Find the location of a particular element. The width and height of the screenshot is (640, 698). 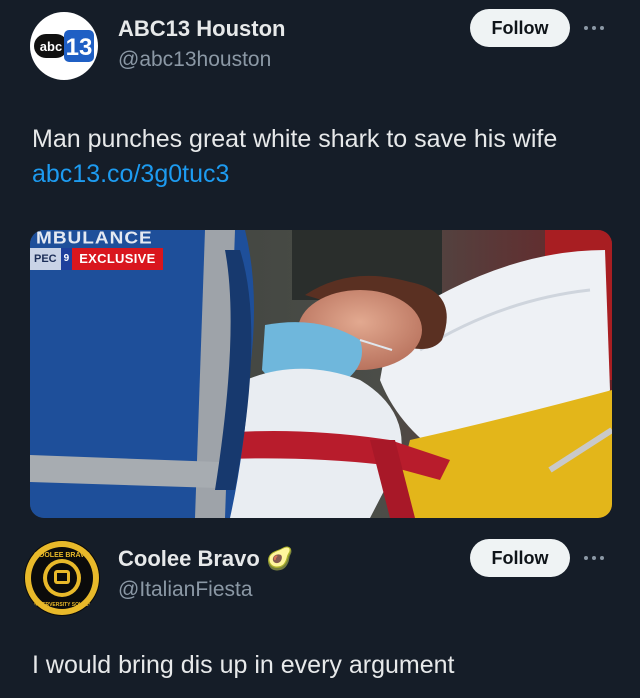

coolee-bravo-avatar: COOLEE BRAVO INTERVERSITY SOUND is located at coordinates (62, 578).